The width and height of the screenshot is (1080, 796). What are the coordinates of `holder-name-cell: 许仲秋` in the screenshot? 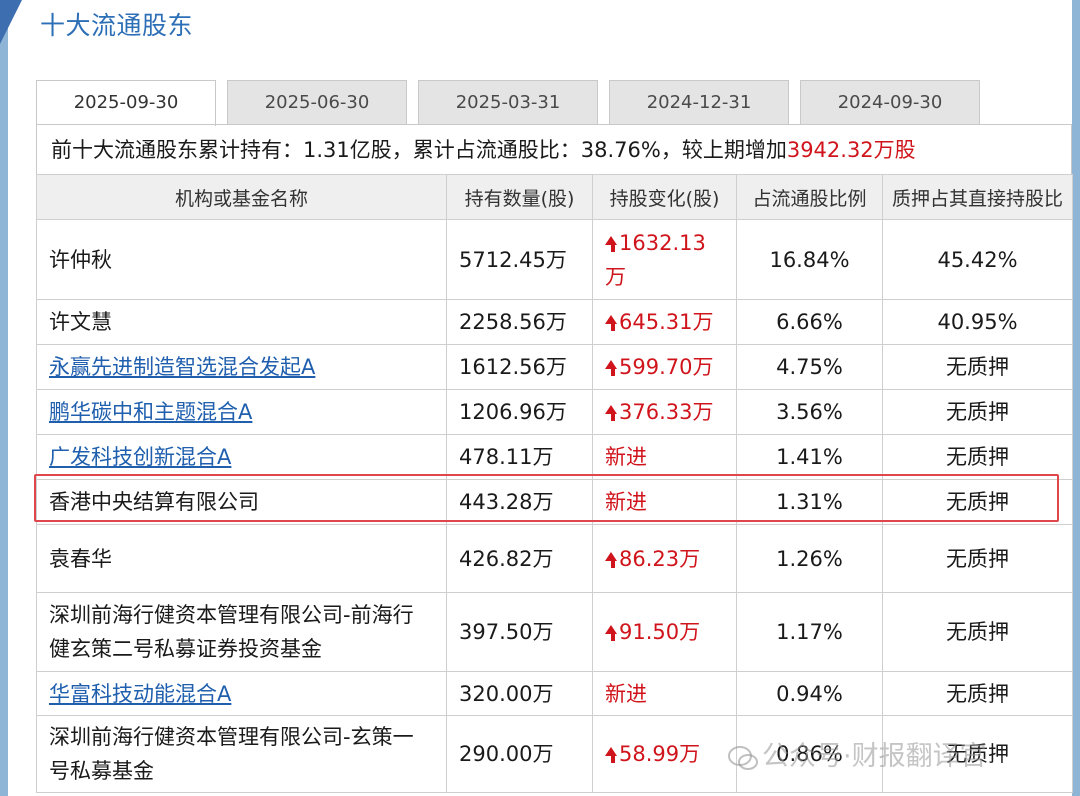 It's located at (241, 259).